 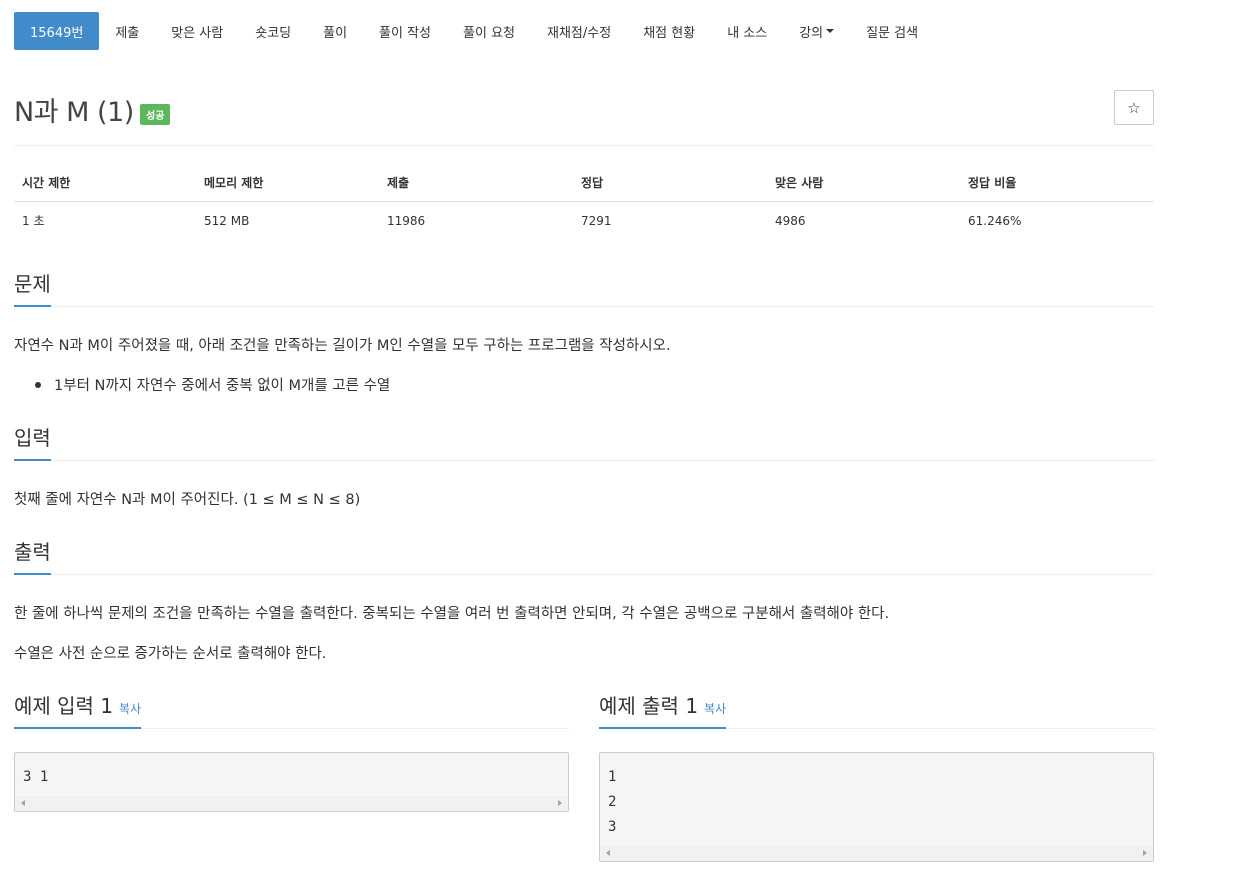 I want to click on header-memory-limit: 메모리 제한, so click(x=287, y=185).